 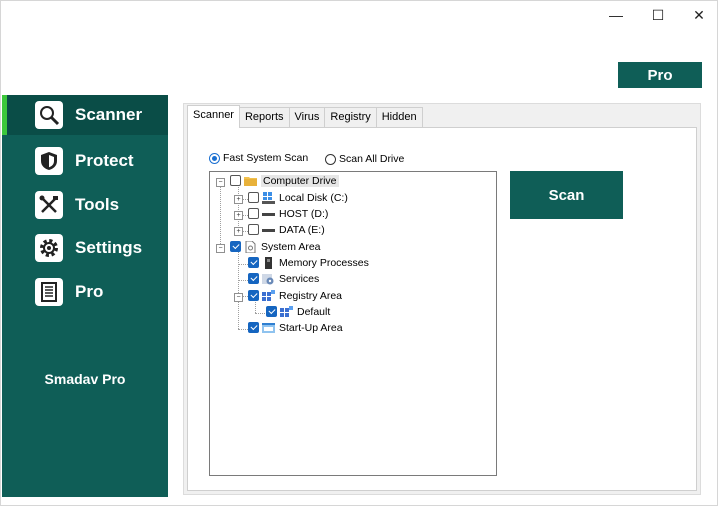 I want to click on folder-icon, so click(x=250, y=181).